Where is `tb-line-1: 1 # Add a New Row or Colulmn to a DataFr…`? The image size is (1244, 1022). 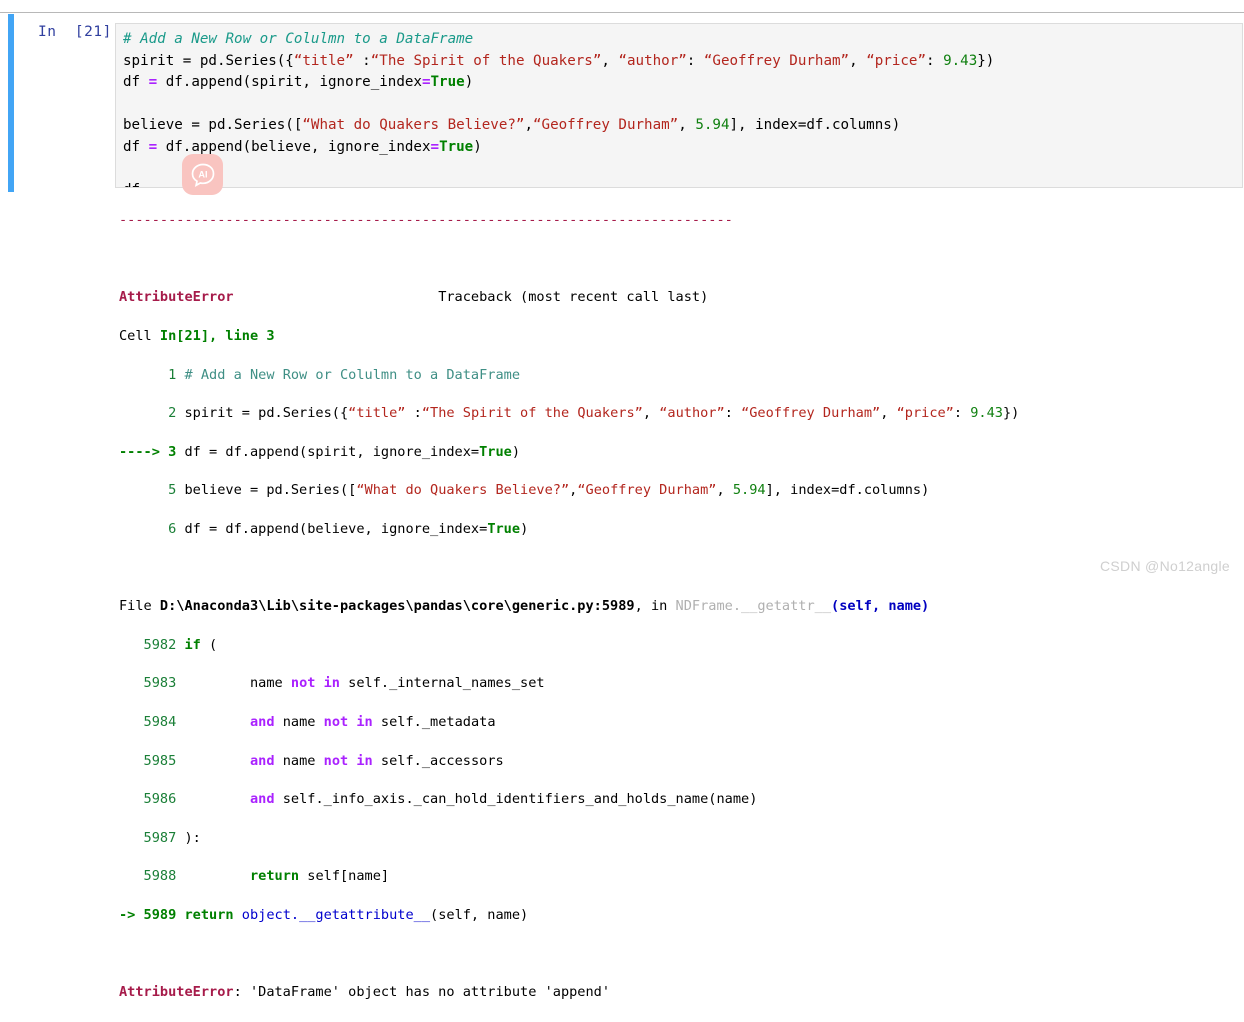 tb-line-1: 1 # Add a New Row or Colulmn to a DataFr… is located at coordinates (320, 374).